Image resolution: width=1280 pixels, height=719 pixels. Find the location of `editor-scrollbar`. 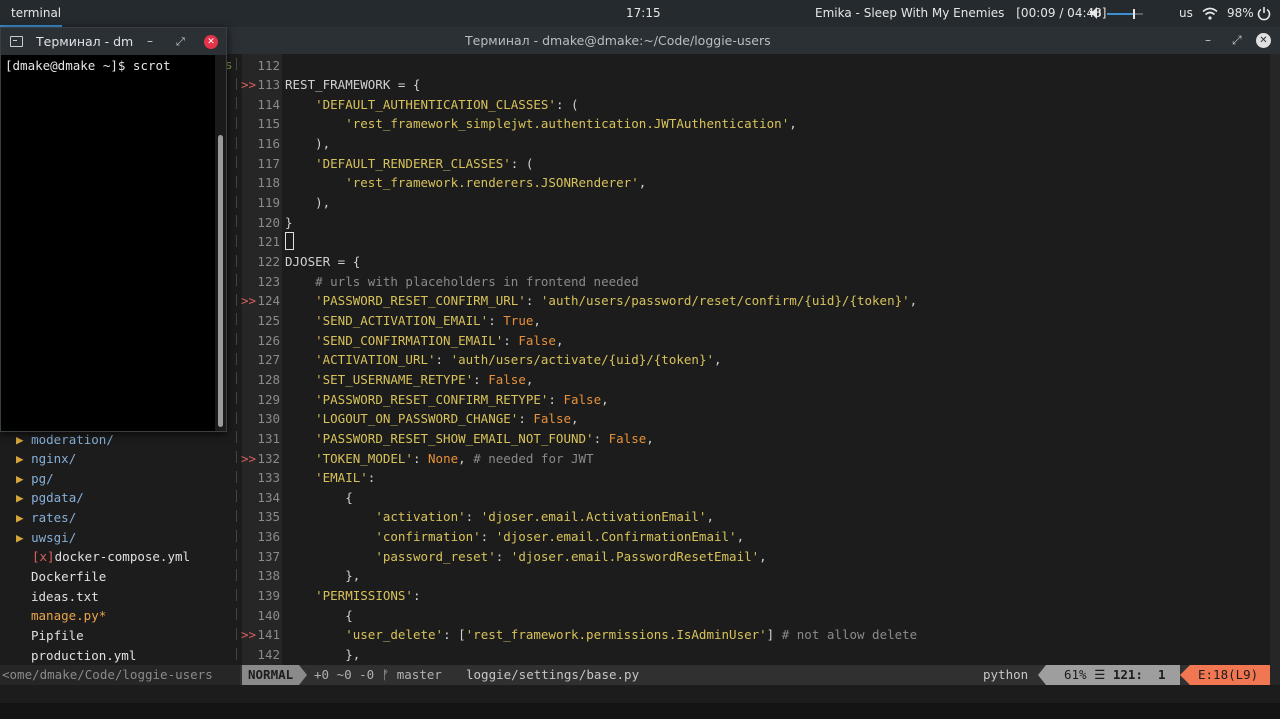

editor-scrollbar is located at coordinates (1275, 359).